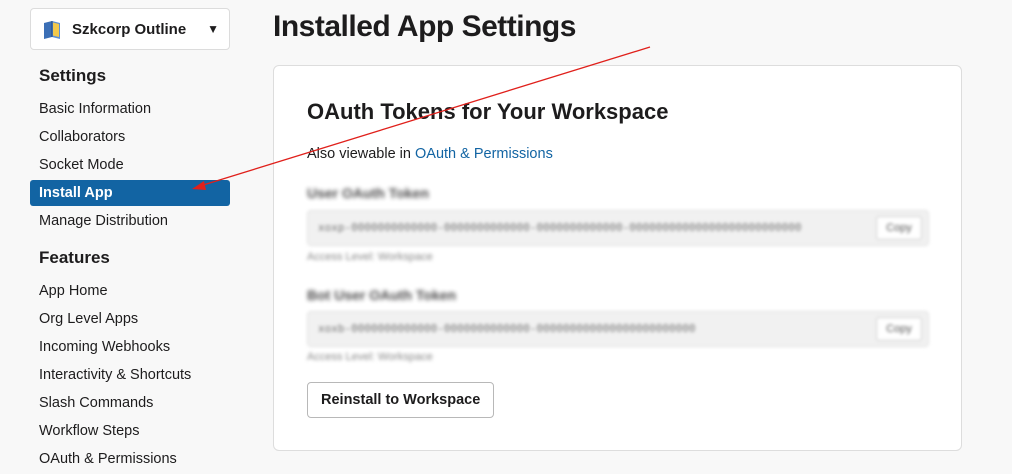 This screenshot has width=1012, height=474. Describe the element at coordinates (130, 319) in the screenshot. I see `sidebar-item-org-level-apps: Org Level Apps` at that location.